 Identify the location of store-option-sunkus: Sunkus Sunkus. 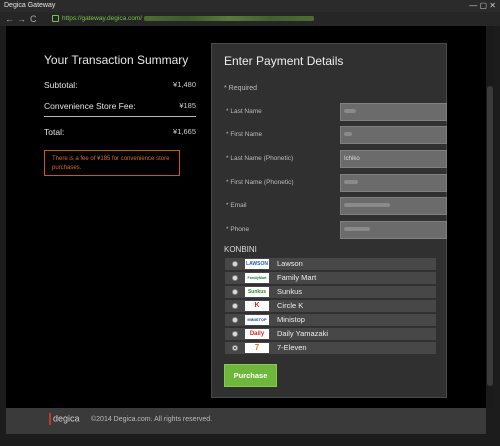
(330, 292).